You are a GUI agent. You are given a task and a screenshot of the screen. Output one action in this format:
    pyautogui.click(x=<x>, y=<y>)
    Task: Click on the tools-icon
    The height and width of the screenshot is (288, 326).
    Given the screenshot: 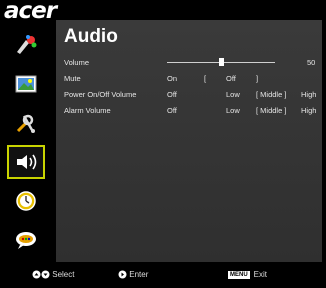 What is the action you would take?
    pyautogui.click(x=25, y=123)
    